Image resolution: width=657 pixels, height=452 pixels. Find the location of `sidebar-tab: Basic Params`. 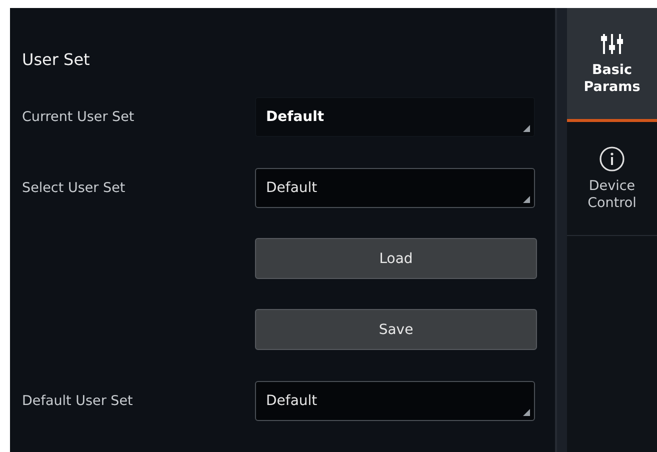

sidebar-tab: Basic Params is located at coordinates (612, 65).